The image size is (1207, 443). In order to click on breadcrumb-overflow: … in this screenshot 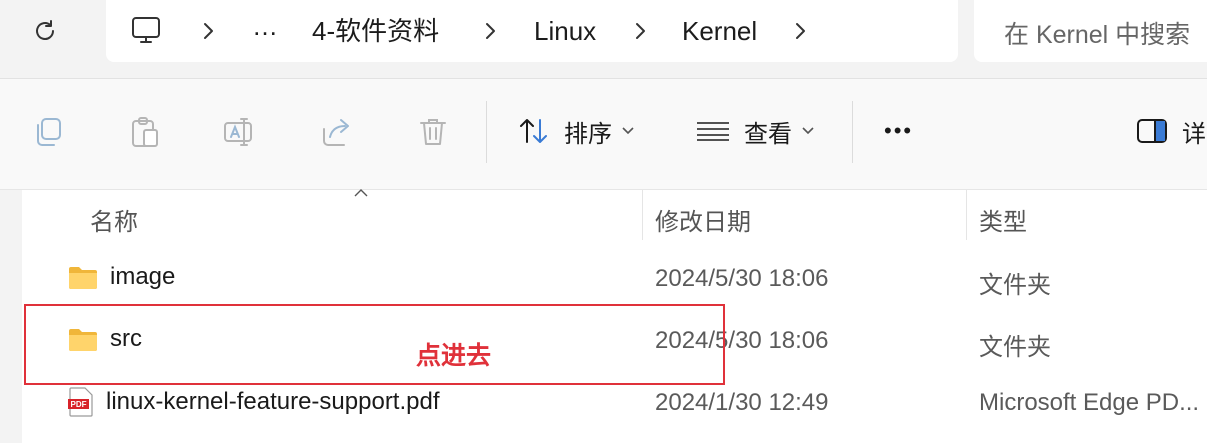, I will do `click(265, 26)`.